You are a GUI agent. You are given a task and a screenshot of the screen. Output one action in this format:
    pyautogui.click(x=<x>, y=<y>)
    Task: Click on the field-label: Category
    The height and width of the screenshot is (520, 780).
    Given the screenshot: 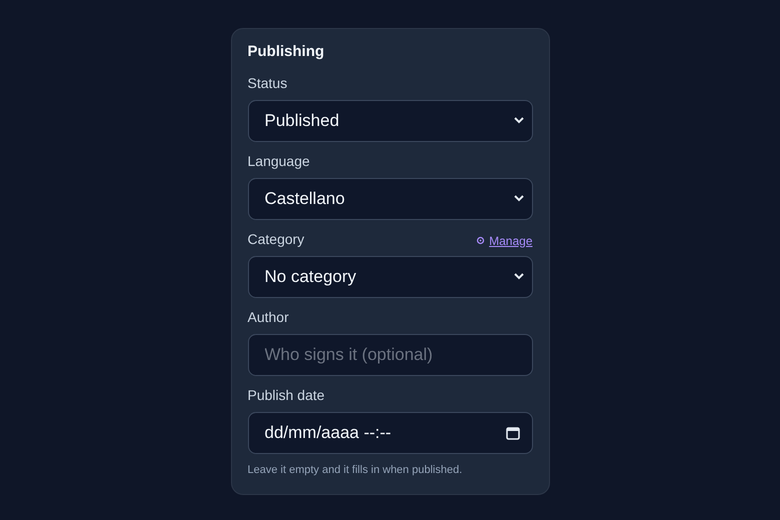 What is the action you would take?
    pyautogui.click(x=276, y=239)
    